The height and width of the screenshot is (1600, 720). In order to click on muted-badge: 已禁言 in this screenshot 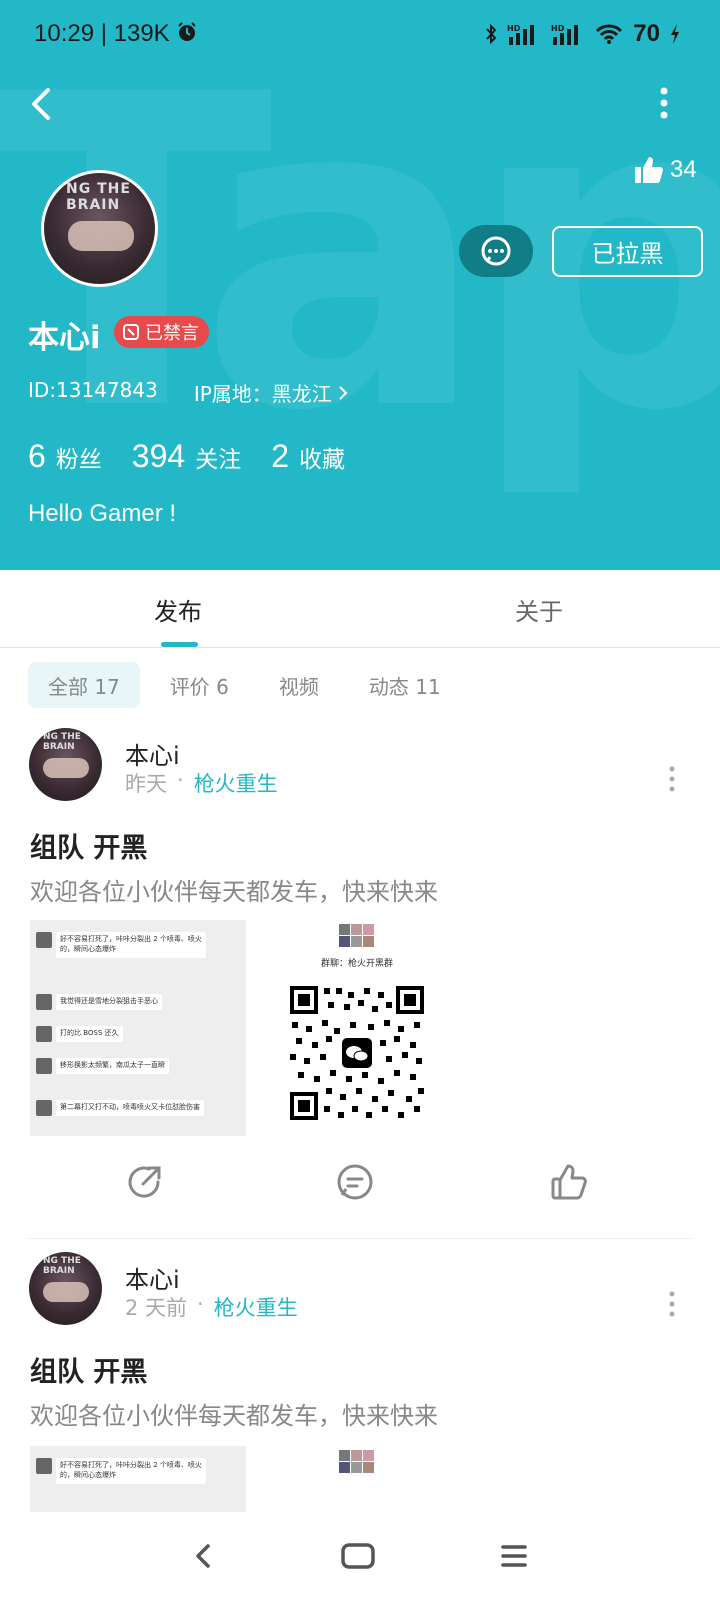, I will do `click(161, 332)`.